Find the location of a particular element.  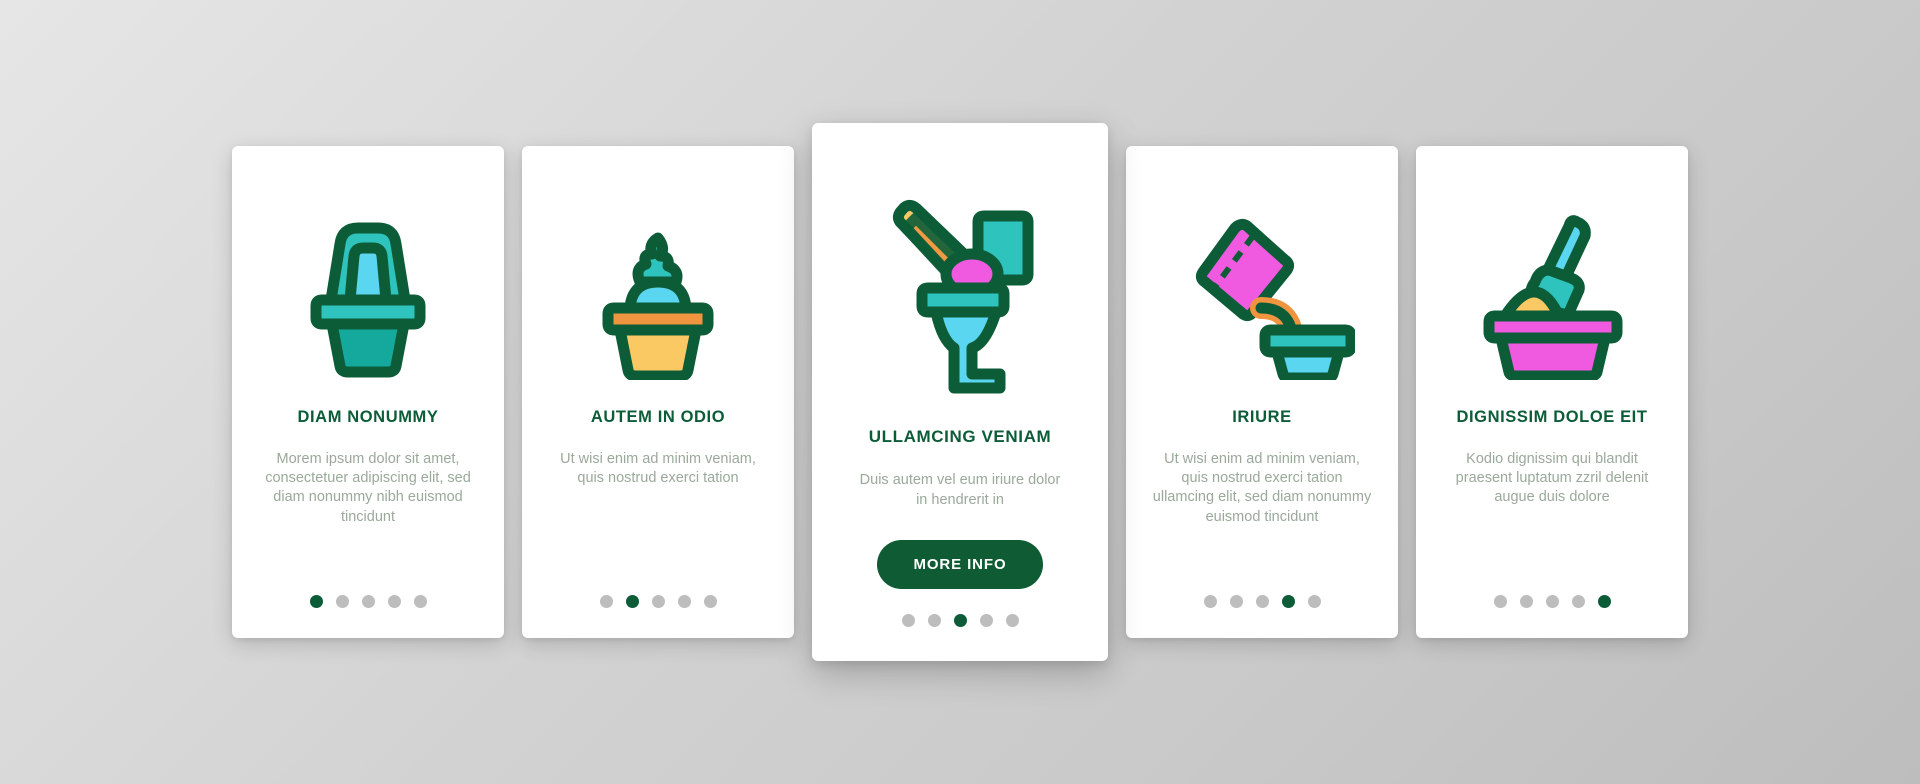

card-title: DIAM NONUMMY is located at coordinates (368, 417).